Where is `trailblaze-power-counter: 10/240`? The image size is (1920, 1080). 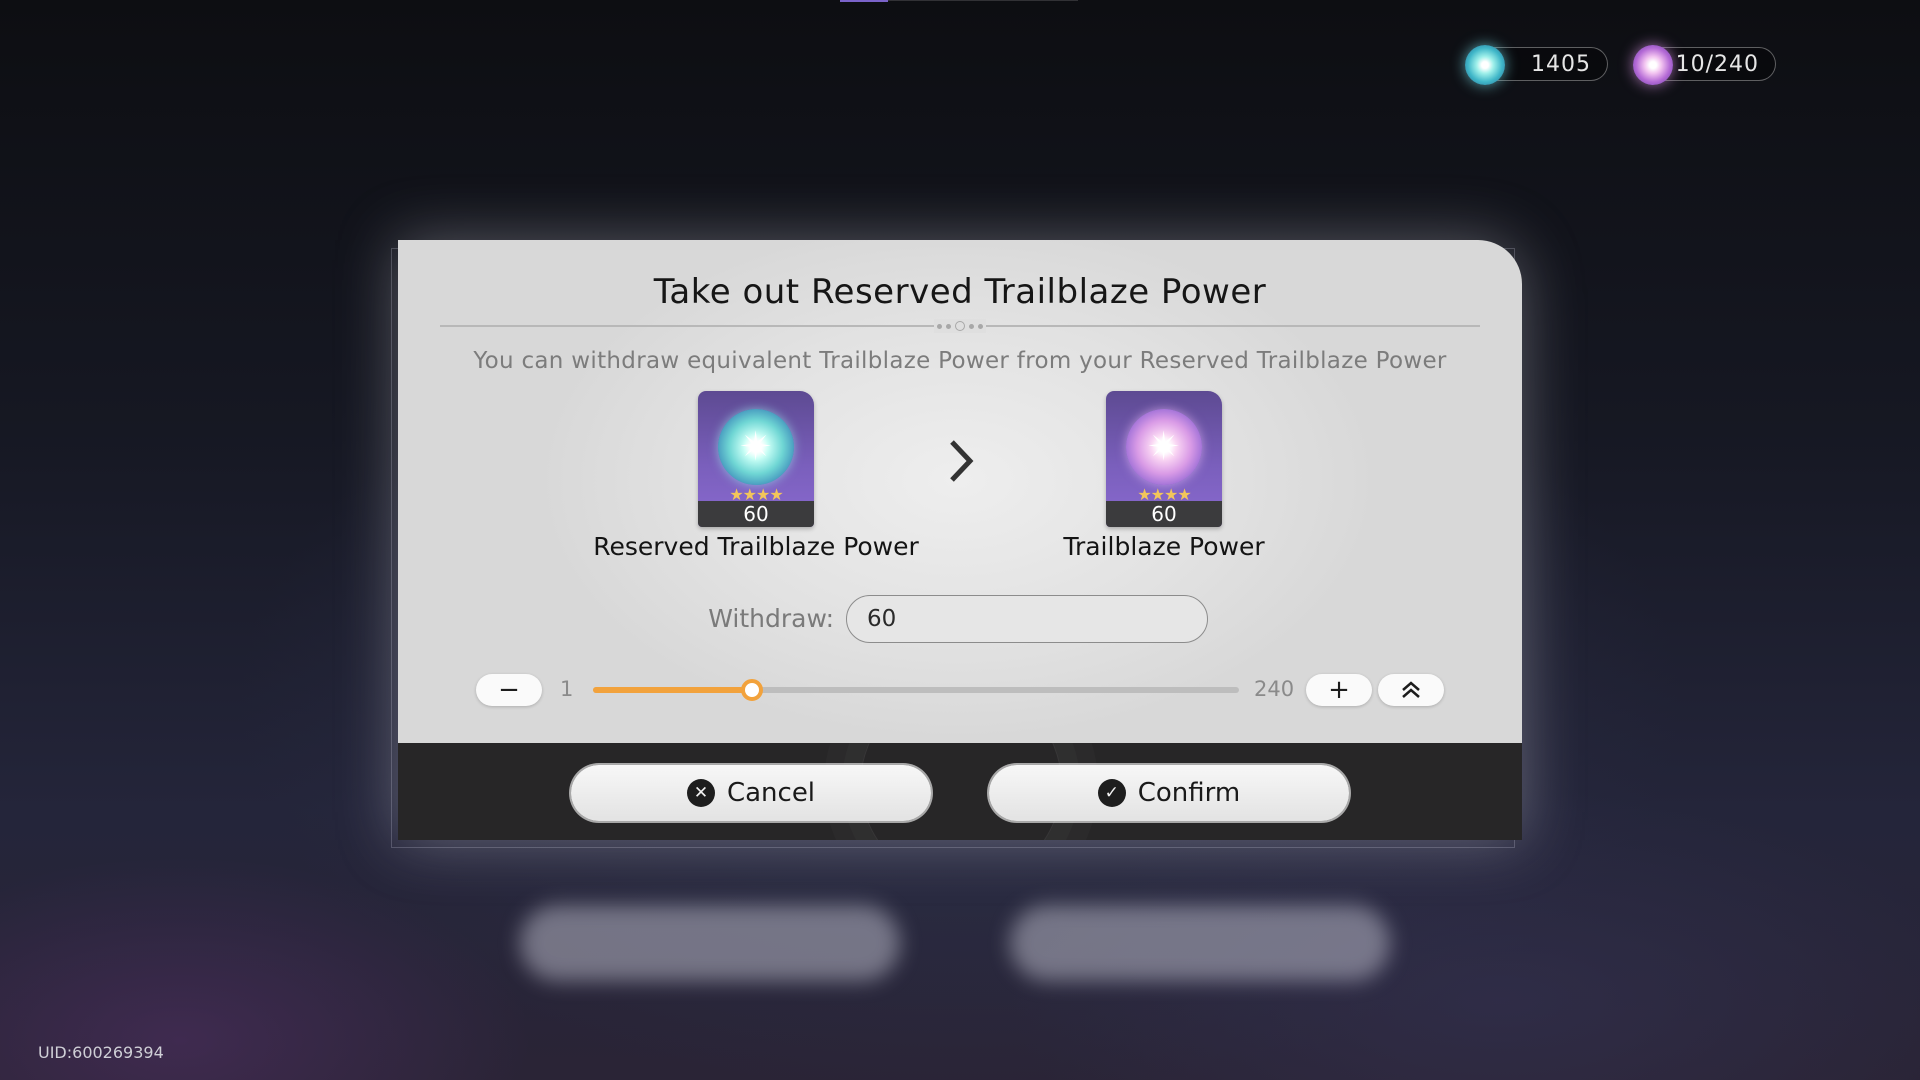
trailblaze-power-counter: 10/240 is located at coordinates (1704, 65).